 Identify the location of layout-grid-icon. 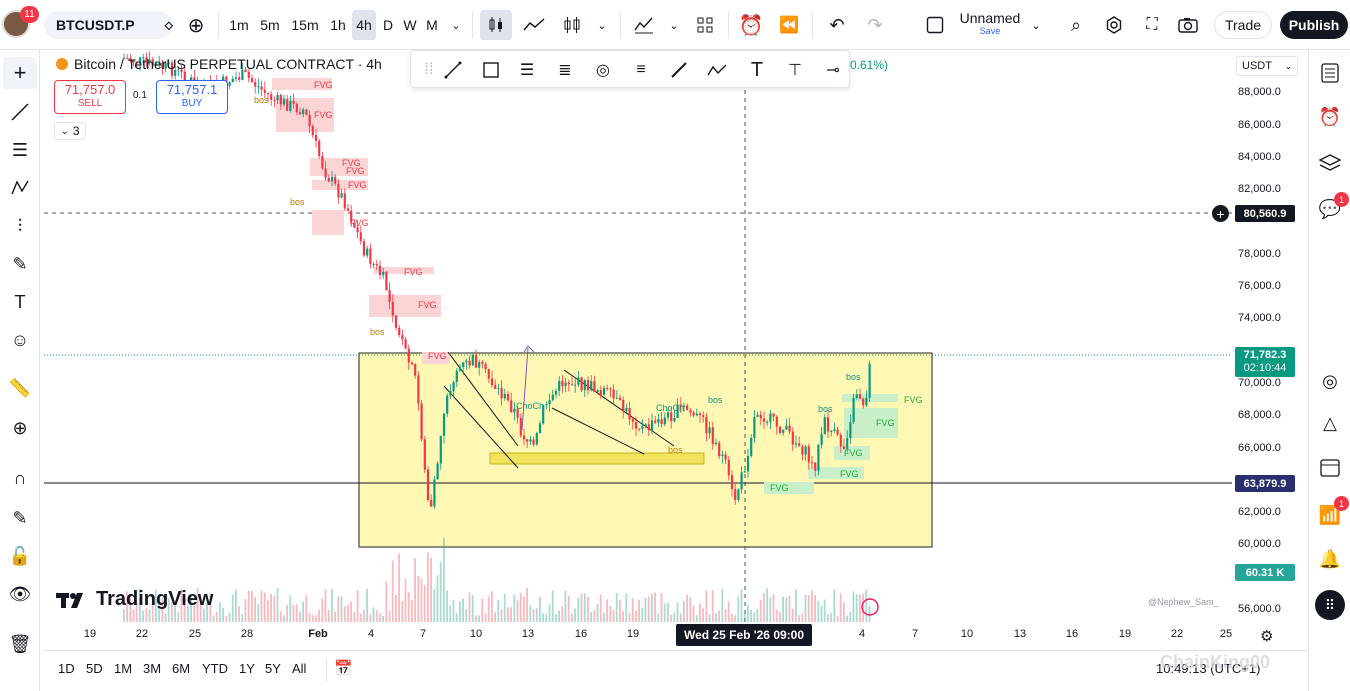
(705, 25).